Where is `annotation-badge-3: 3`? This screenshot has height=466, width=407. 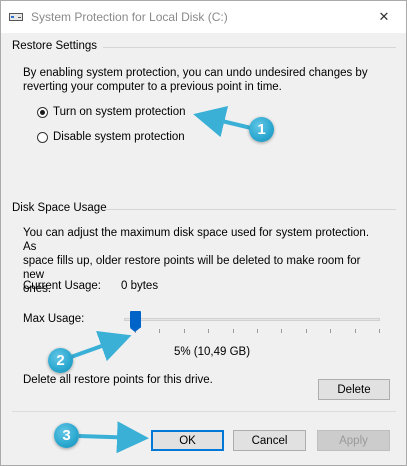 annotation-badge-3: 3 is located at coordinates (66, 435).